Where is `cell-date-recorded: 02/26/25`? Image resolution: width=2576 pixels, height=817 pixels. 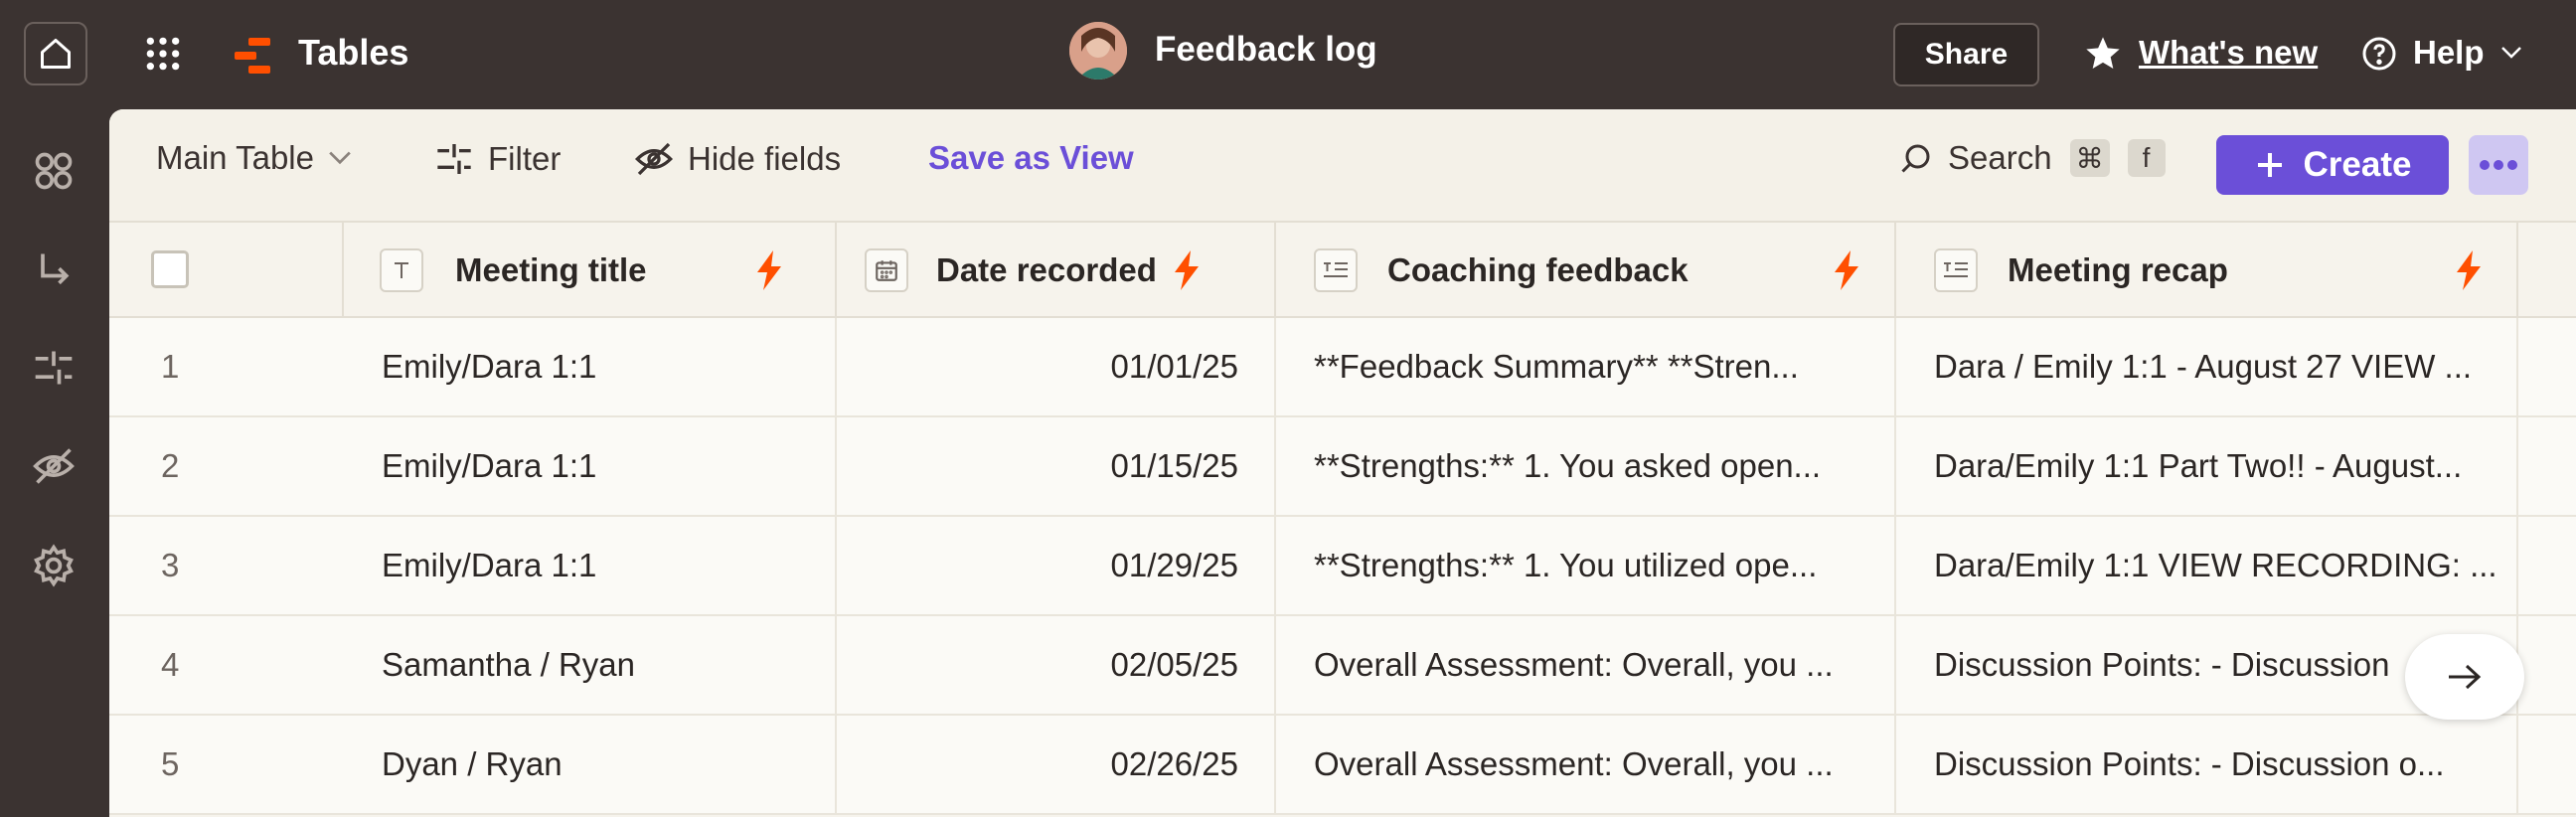 cell-date-recorded: 02/26/25 is located at coordinates (1056, 764).